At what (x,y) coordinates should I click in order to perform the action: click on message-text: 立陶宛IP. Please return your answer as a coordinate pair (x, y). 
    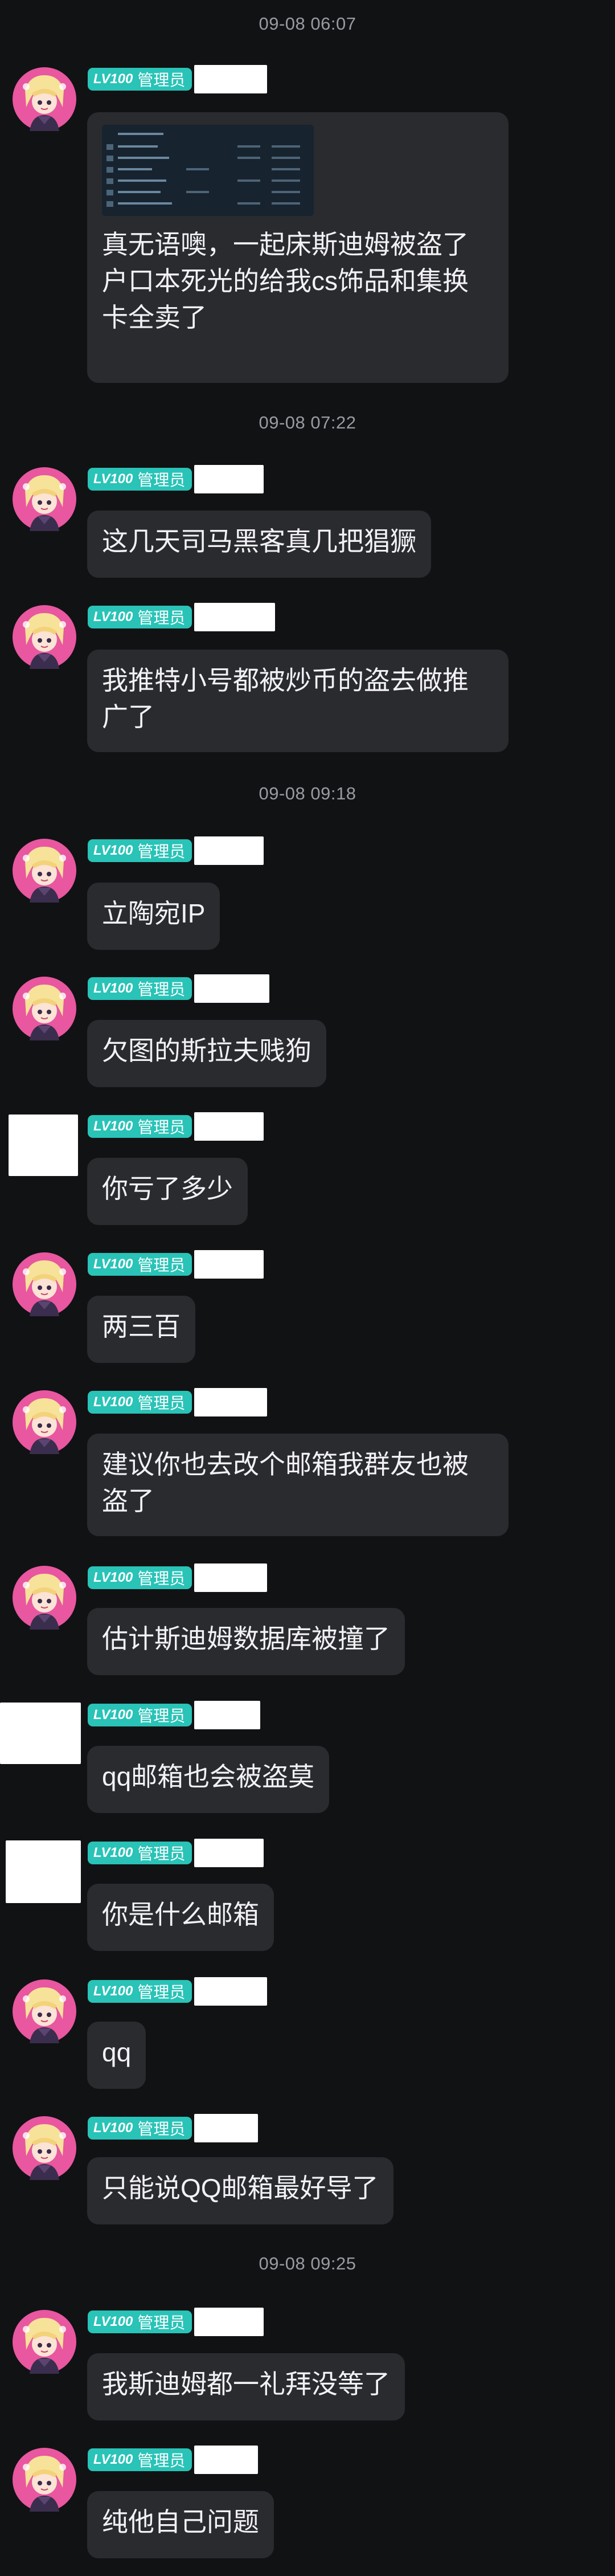
    Looking at the image, I should click on (154, 913).